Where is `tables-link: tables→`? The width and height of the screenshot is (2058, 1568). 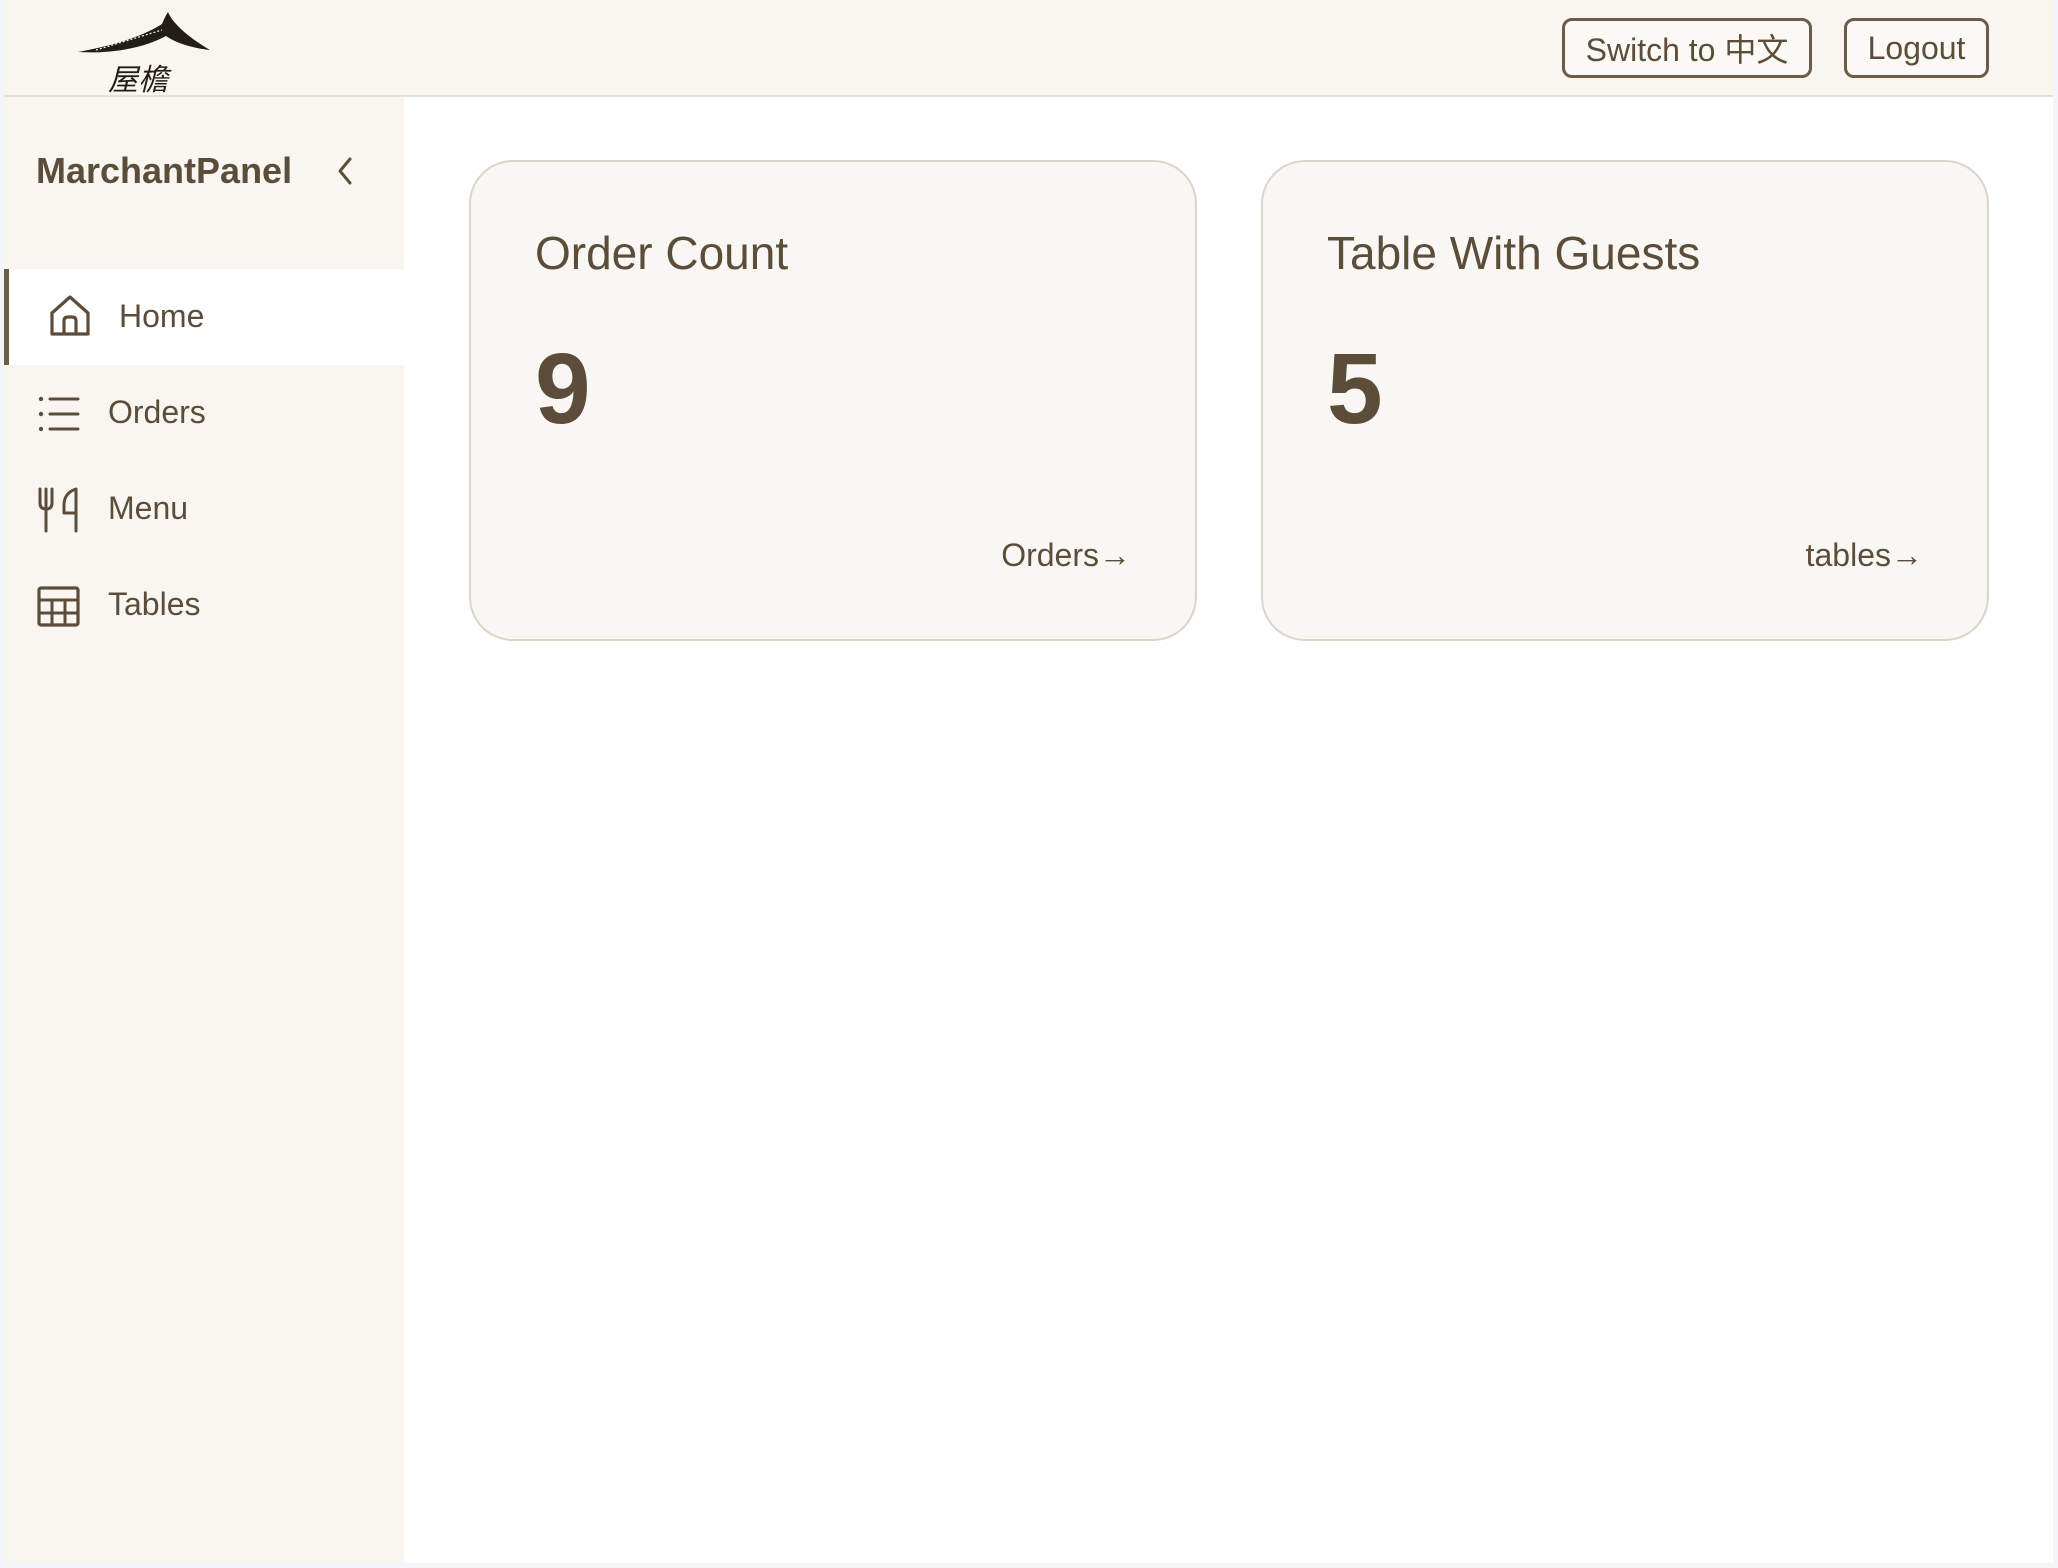
tables-link: tables→ is located at coordinates (1864, 555).